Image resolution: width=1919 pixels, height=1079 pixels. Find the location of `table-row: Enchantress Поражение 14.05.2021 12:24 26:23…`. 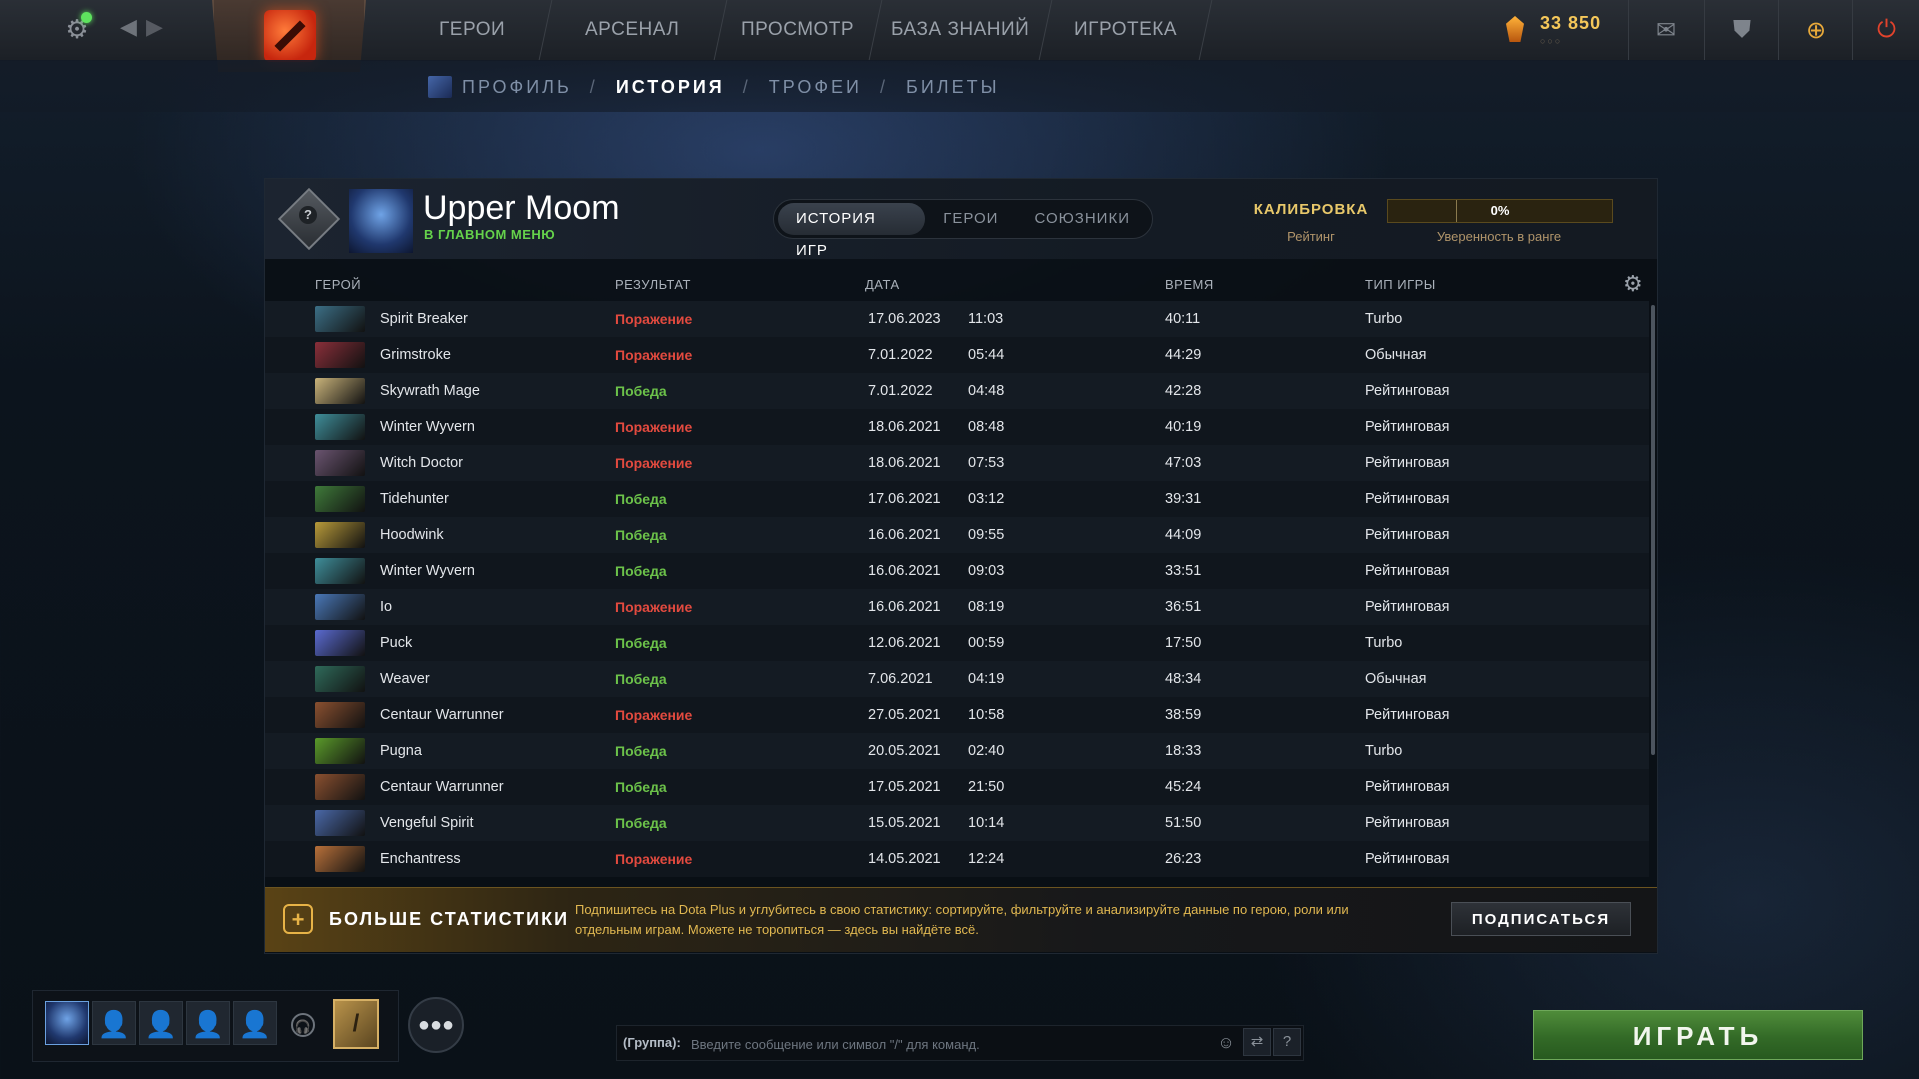

table-row: Enchantress Поражение 14.05.2021 12:24 26:23… is located at coordinates (957, 859).